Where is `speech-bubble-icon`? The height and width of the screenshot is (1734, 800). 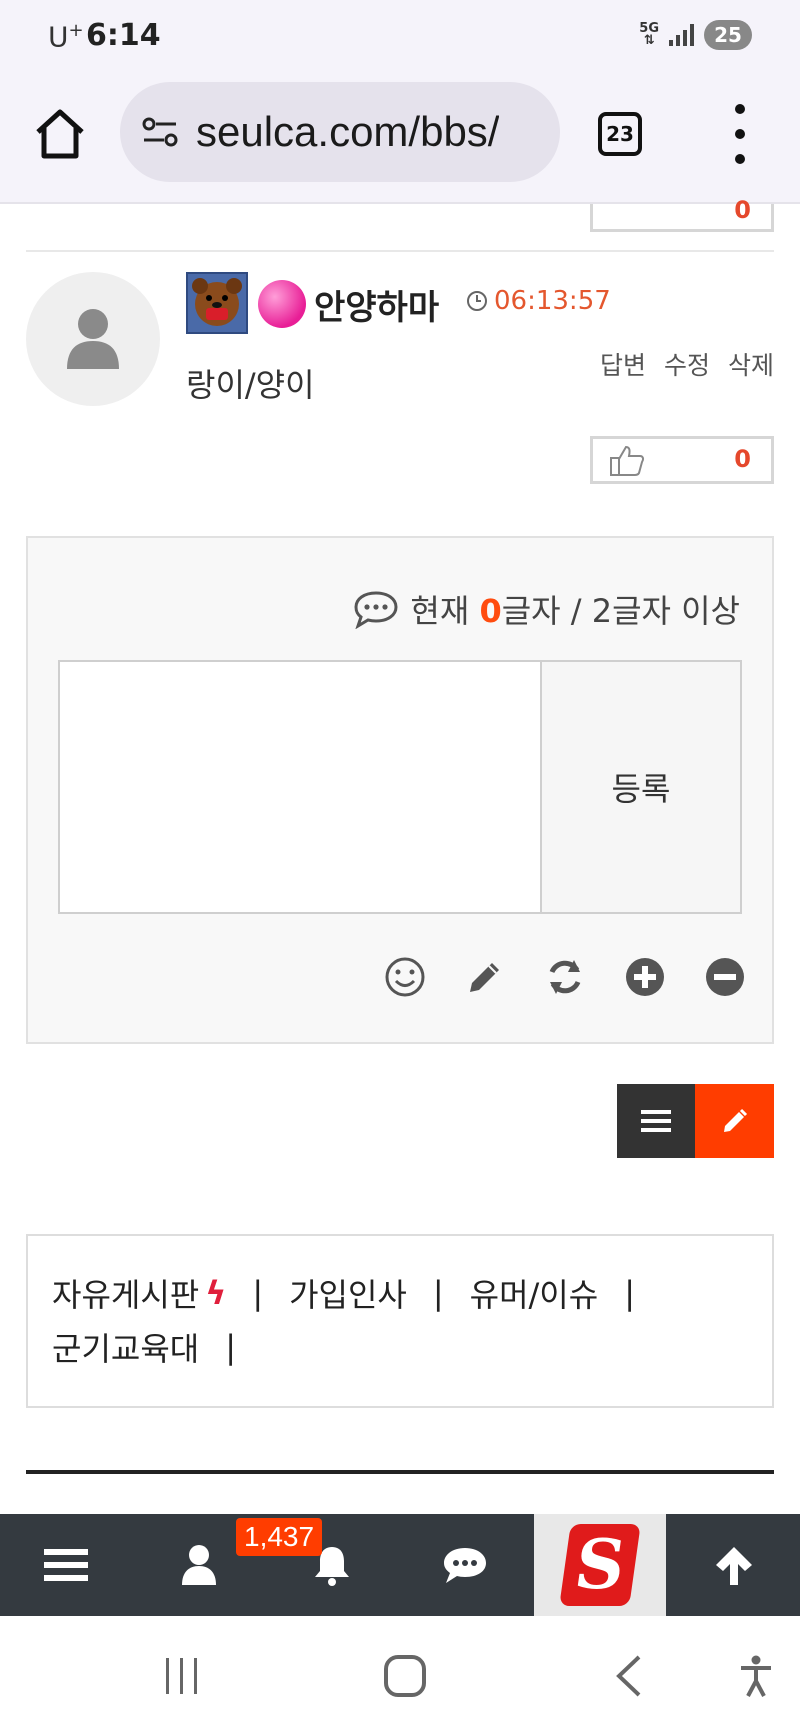 speech-bubble-icon is located at coordinates (376, 610).